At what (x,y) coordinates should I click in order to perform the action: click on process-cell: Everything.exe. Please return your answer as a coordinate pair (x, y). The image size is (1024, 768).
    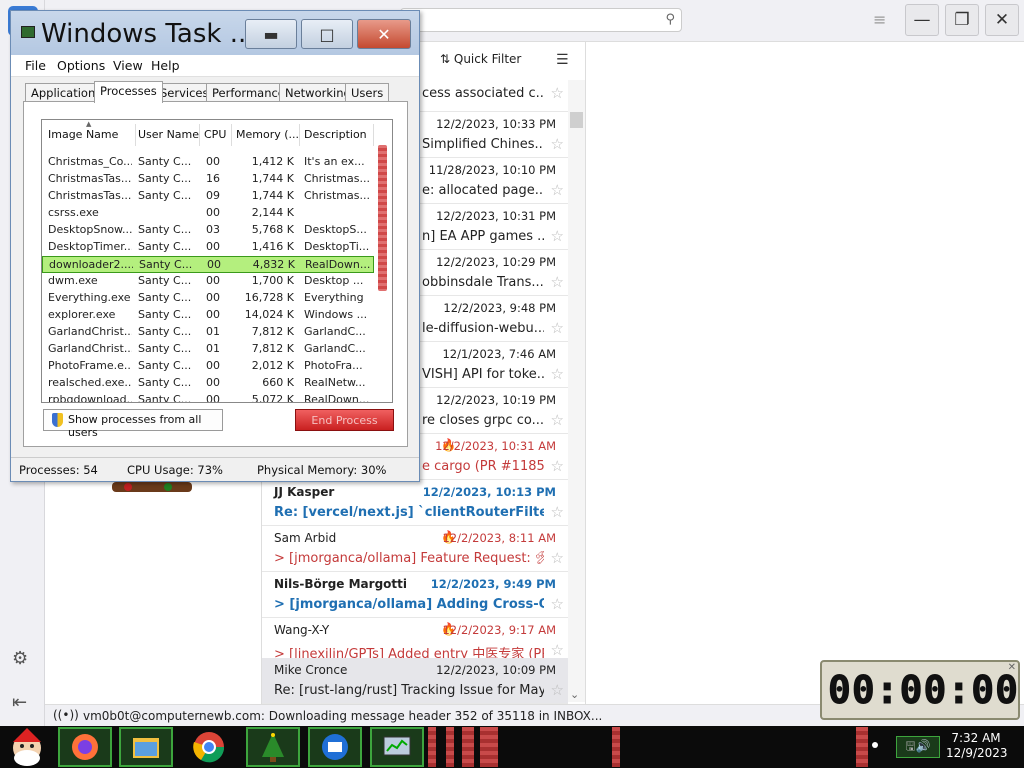
    Looking at the image, I should click on (89, 297).